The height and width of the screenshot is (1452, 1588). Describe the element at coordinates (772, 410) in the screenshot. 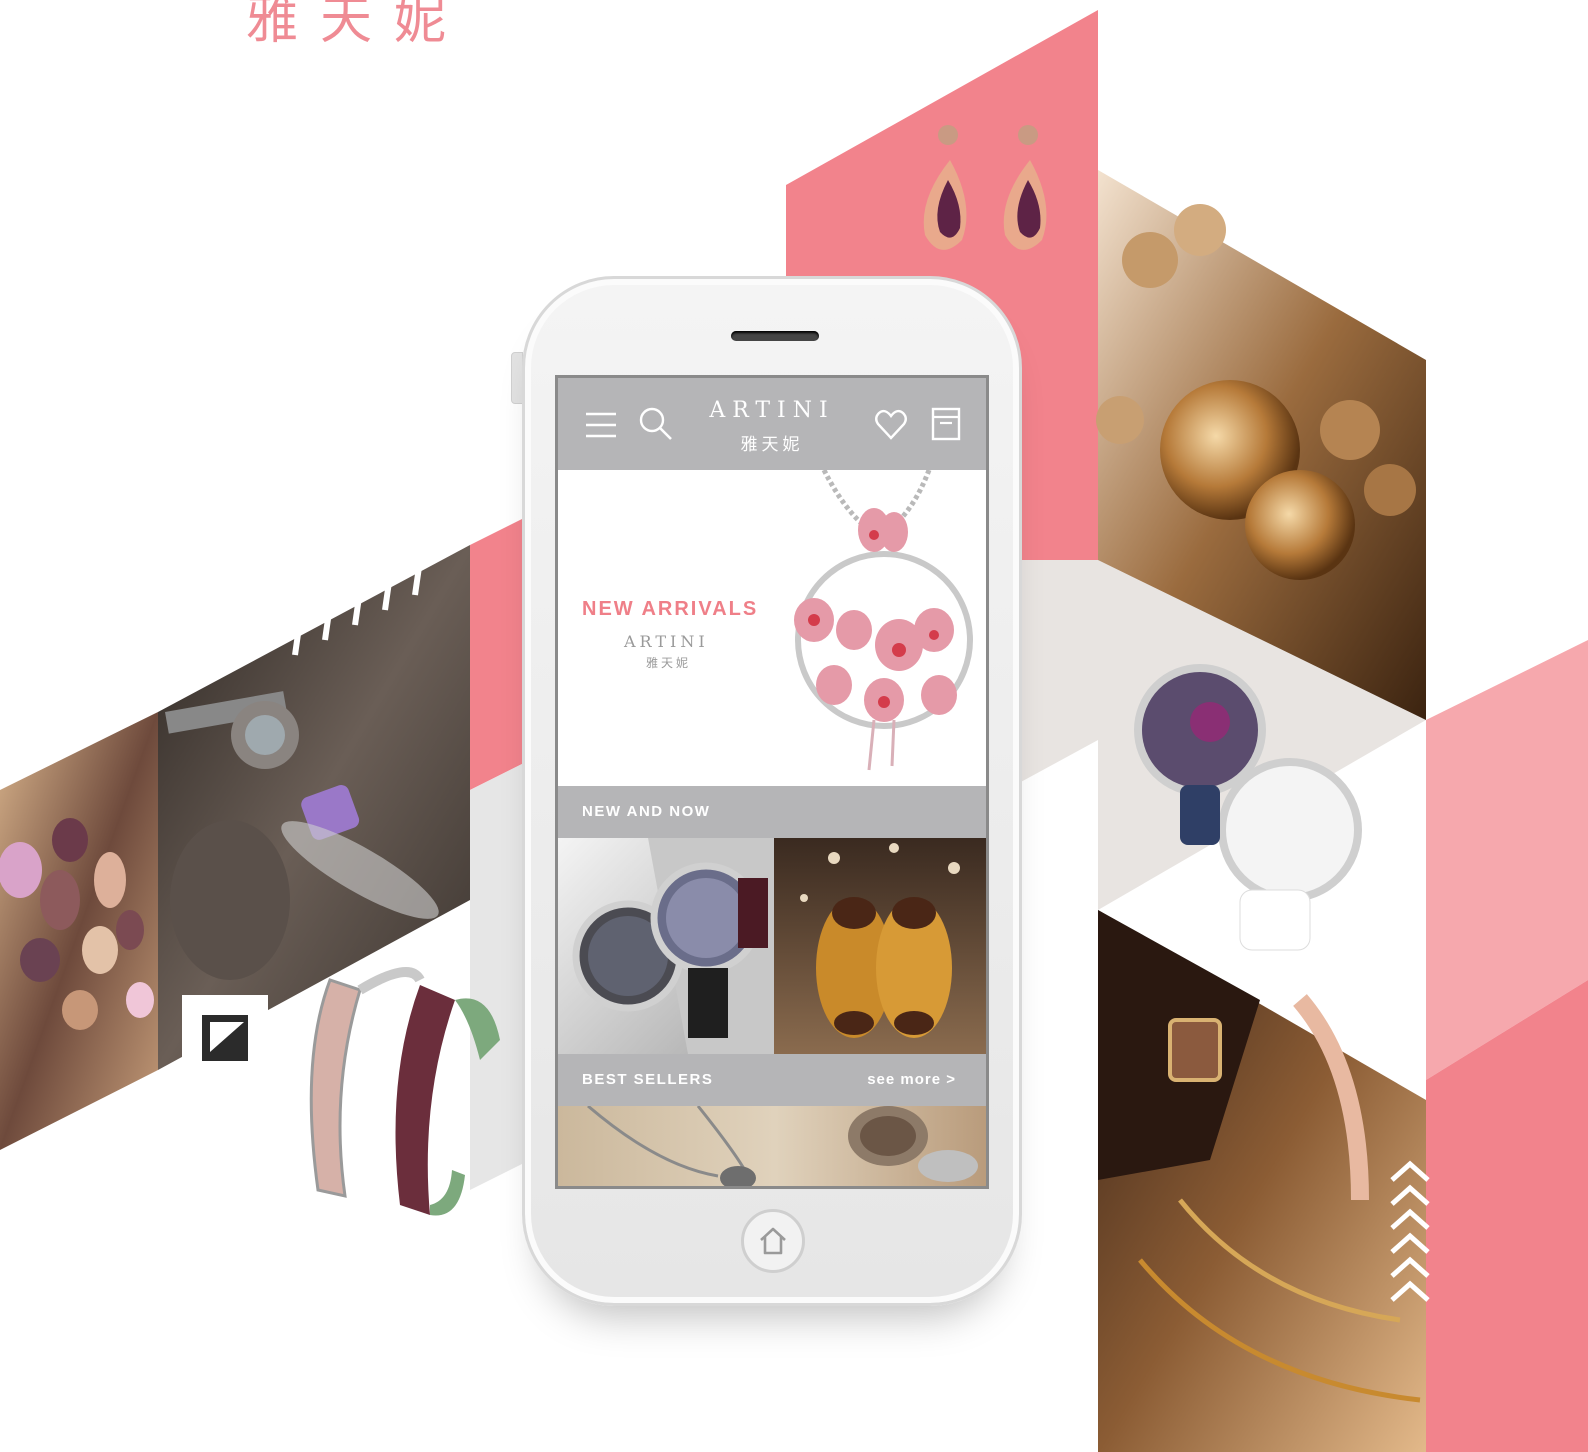

I see `app-brand-name: ARTINI` at that location.